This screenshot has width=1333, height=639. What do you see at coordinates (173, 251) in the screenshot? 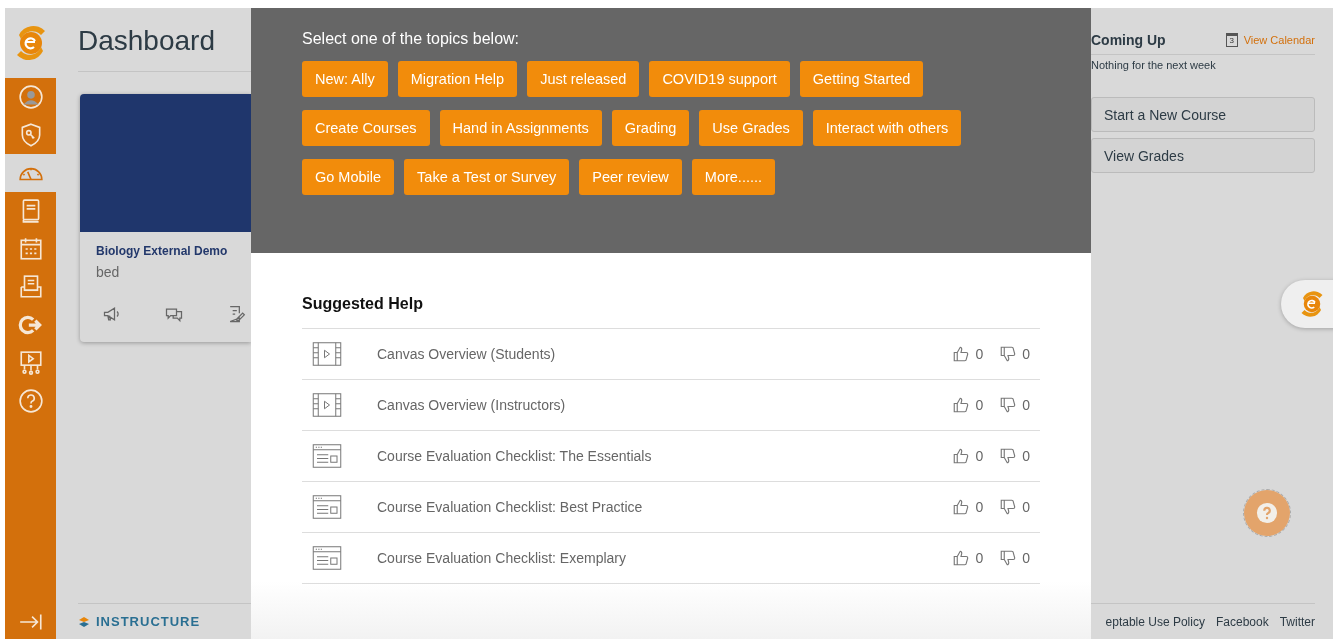
I see `course-title: Biology External Demo` at bounding box center [173, 251].